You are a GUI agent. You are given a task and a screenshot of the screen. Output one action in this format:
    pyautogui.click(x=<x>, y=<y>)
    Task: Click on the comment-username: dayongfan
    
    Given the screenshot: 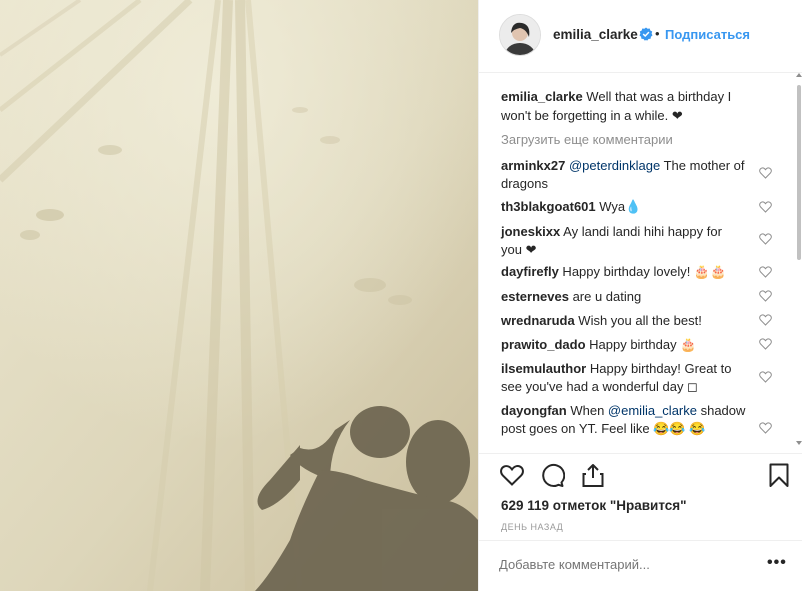 What is the action you would take?
    pyautogui.click(x=534, y=410)
    